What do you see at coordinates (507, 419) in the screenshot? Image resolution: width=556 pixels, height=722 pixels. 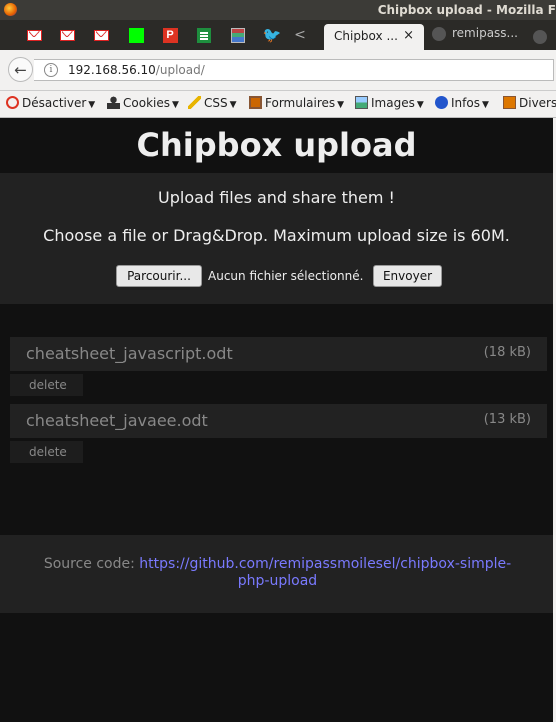 I see `file-size: (13 kB)` at bounding box center [507, 419].